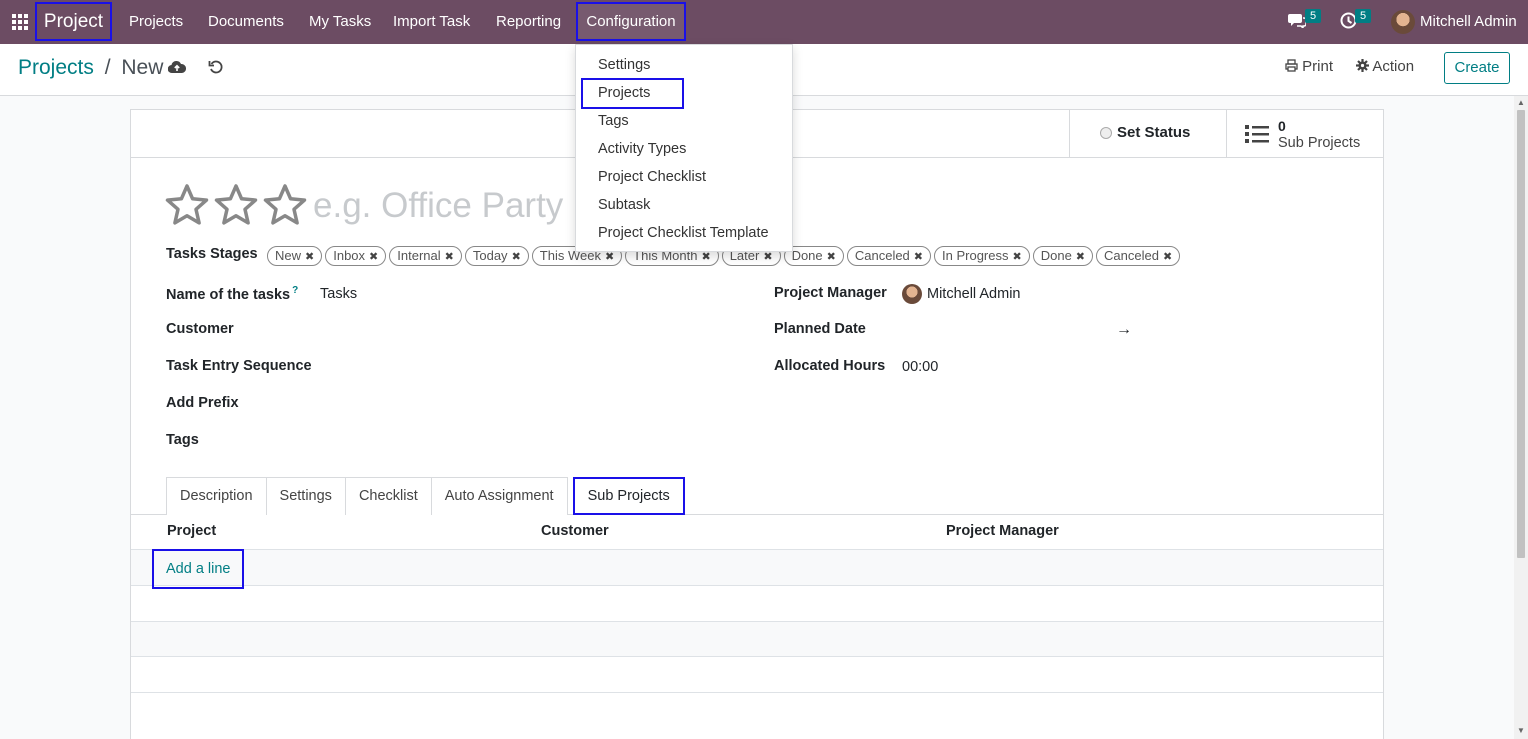  I want to click on column-header-customer: Customer, so click(575, 531).